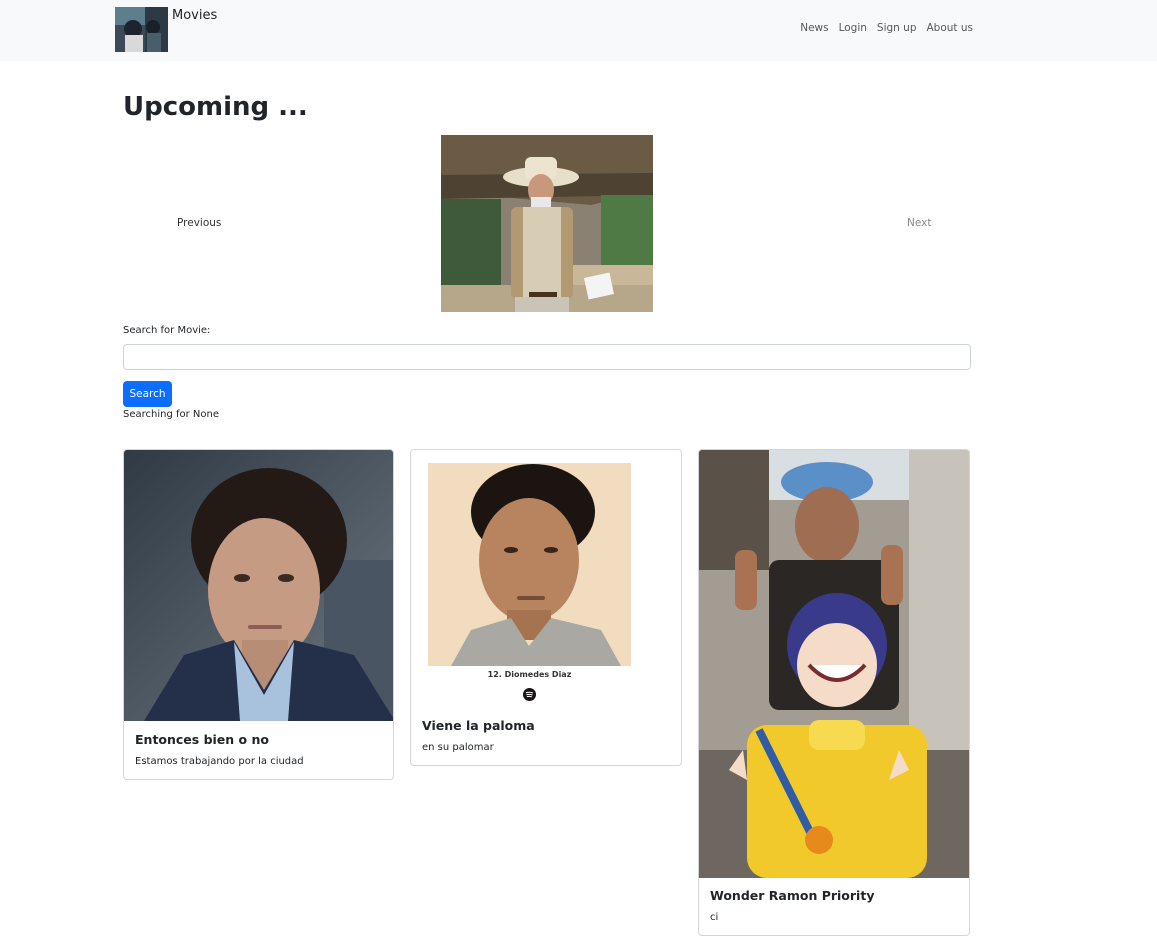  I want to click on search-label: Search for Movie:, so click(167, 330).